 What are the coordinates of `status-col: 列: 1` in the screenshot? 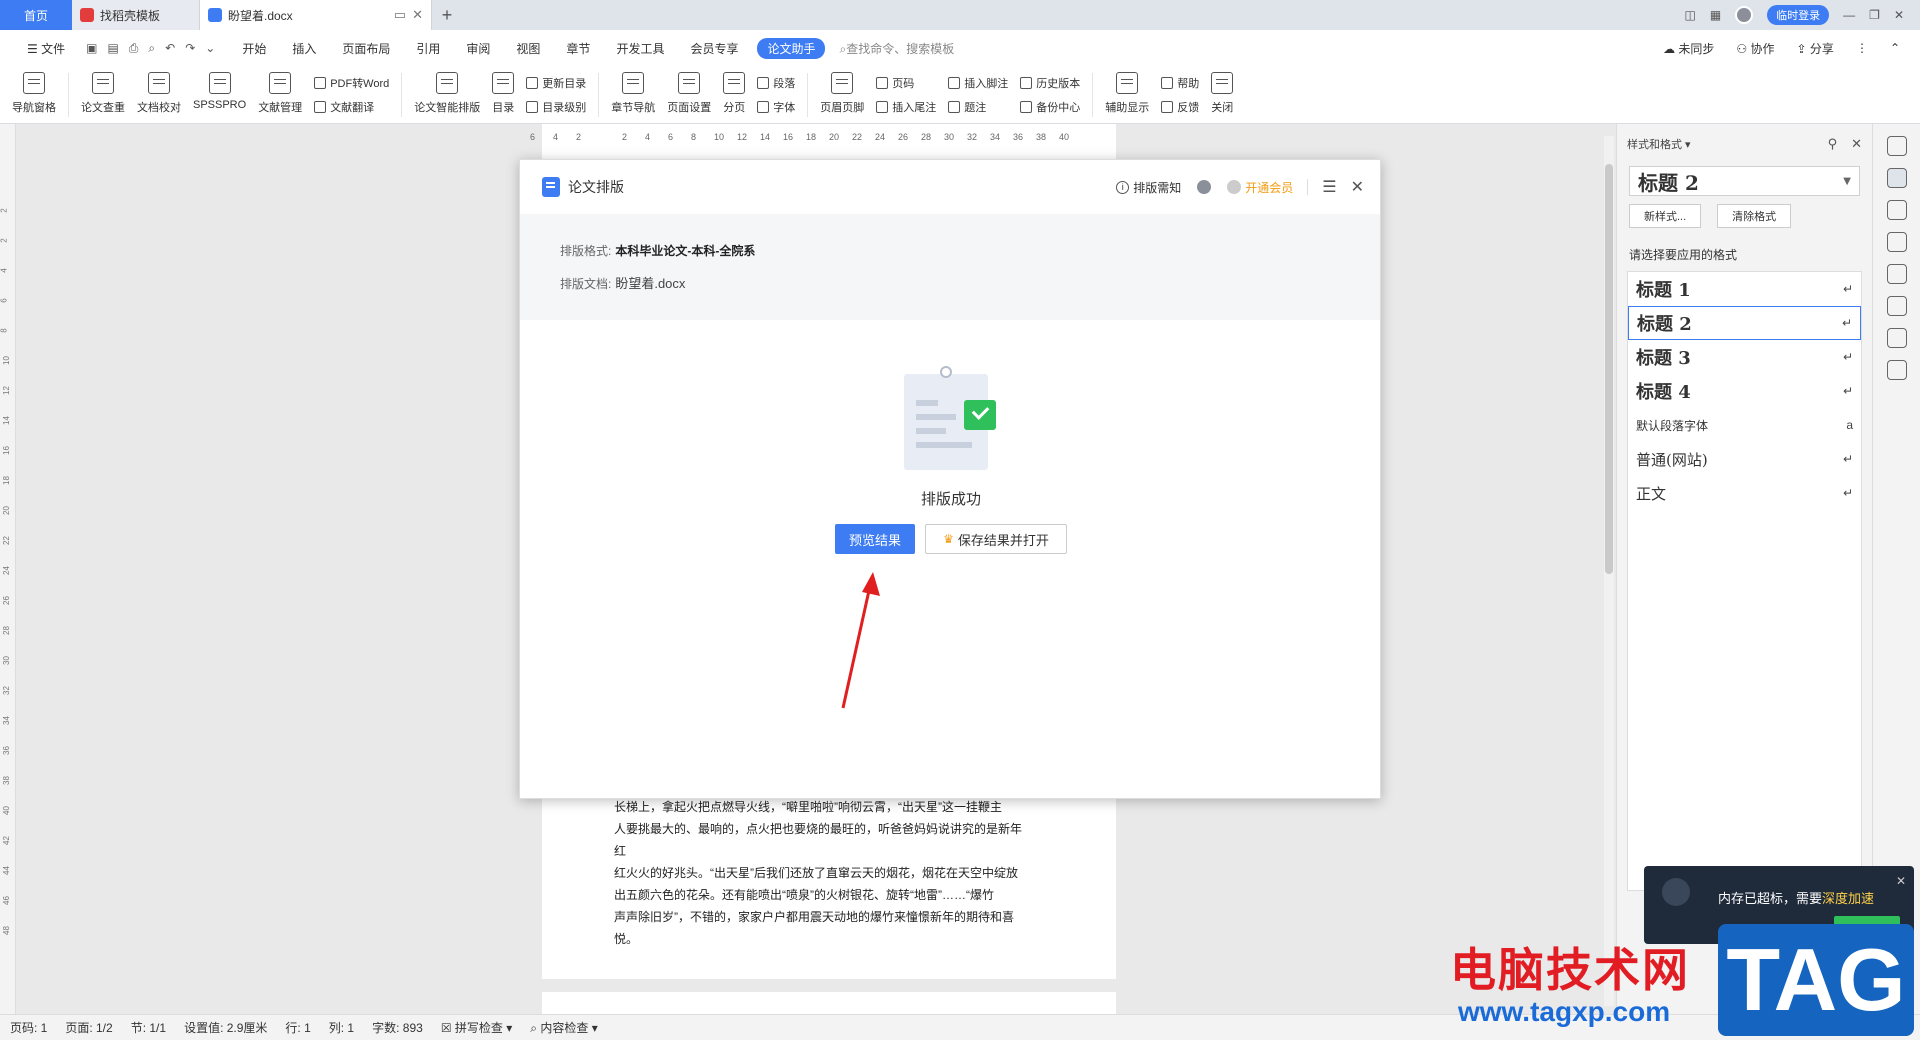 It's located at (341, 1027).